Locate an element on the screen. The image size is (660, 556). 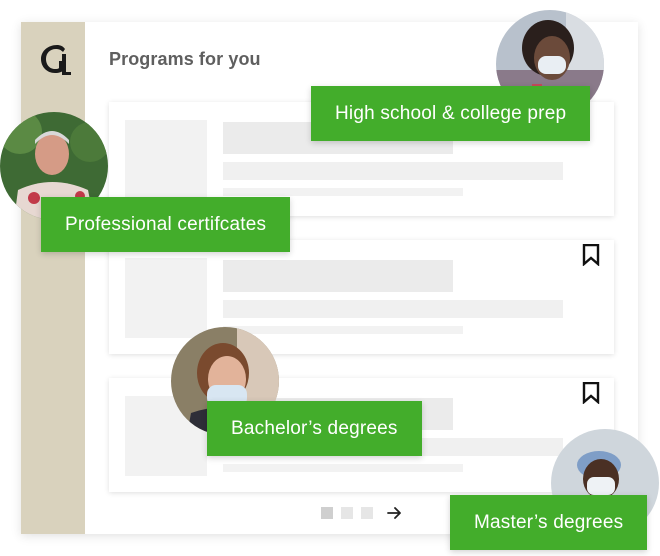
tag-masters-degrees: Master’s degrees is located at coordinates (549, 522).